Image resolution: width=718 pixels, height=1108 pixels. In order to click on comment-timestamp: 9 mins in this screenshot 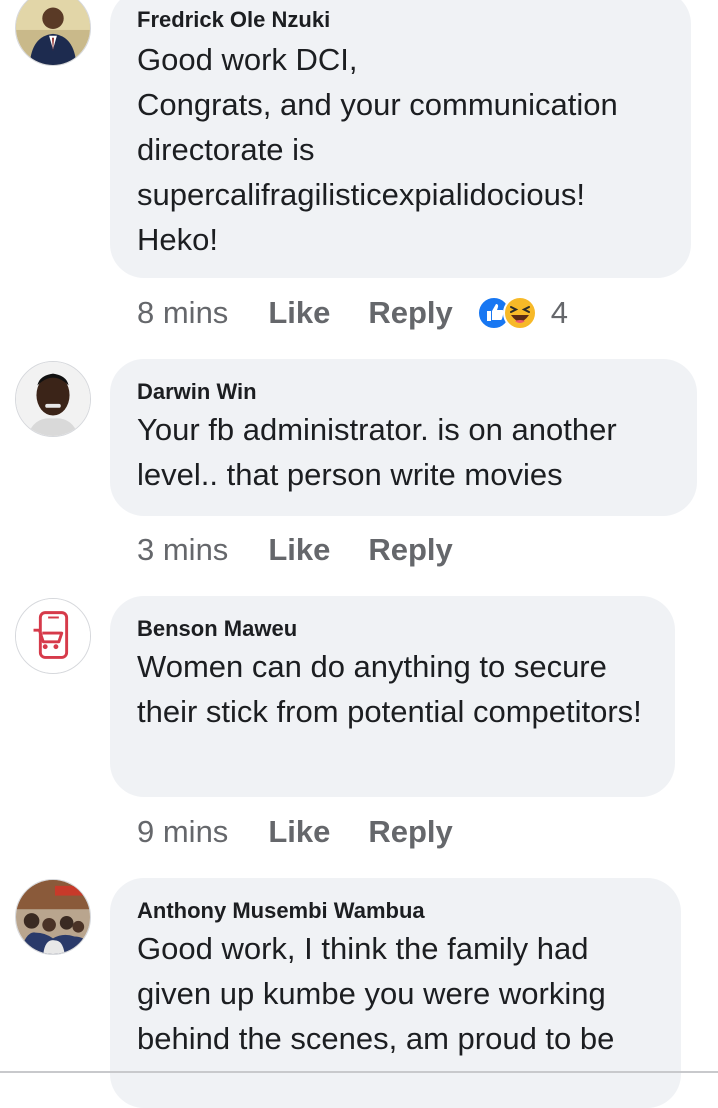, I will do `click(182, 832)`.